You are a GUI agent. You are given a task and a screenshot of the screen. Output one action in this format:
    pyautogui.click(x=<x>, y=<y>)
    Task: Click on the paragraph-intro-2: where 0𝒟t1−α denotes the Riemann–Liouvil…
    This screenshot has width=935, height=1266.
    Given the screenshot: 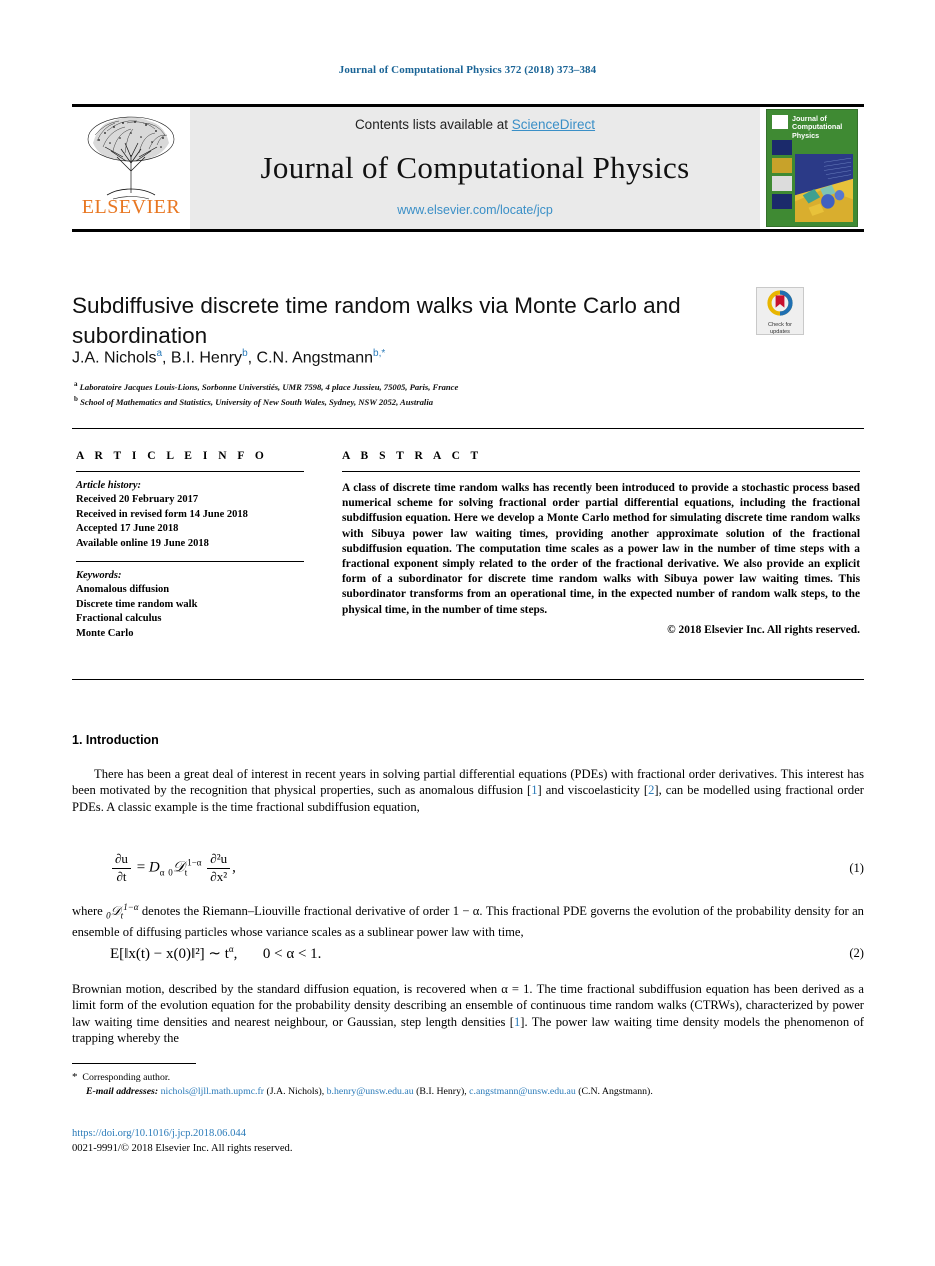 What is the action you would take?
    pyautogui.click(x=468, y=920)
    